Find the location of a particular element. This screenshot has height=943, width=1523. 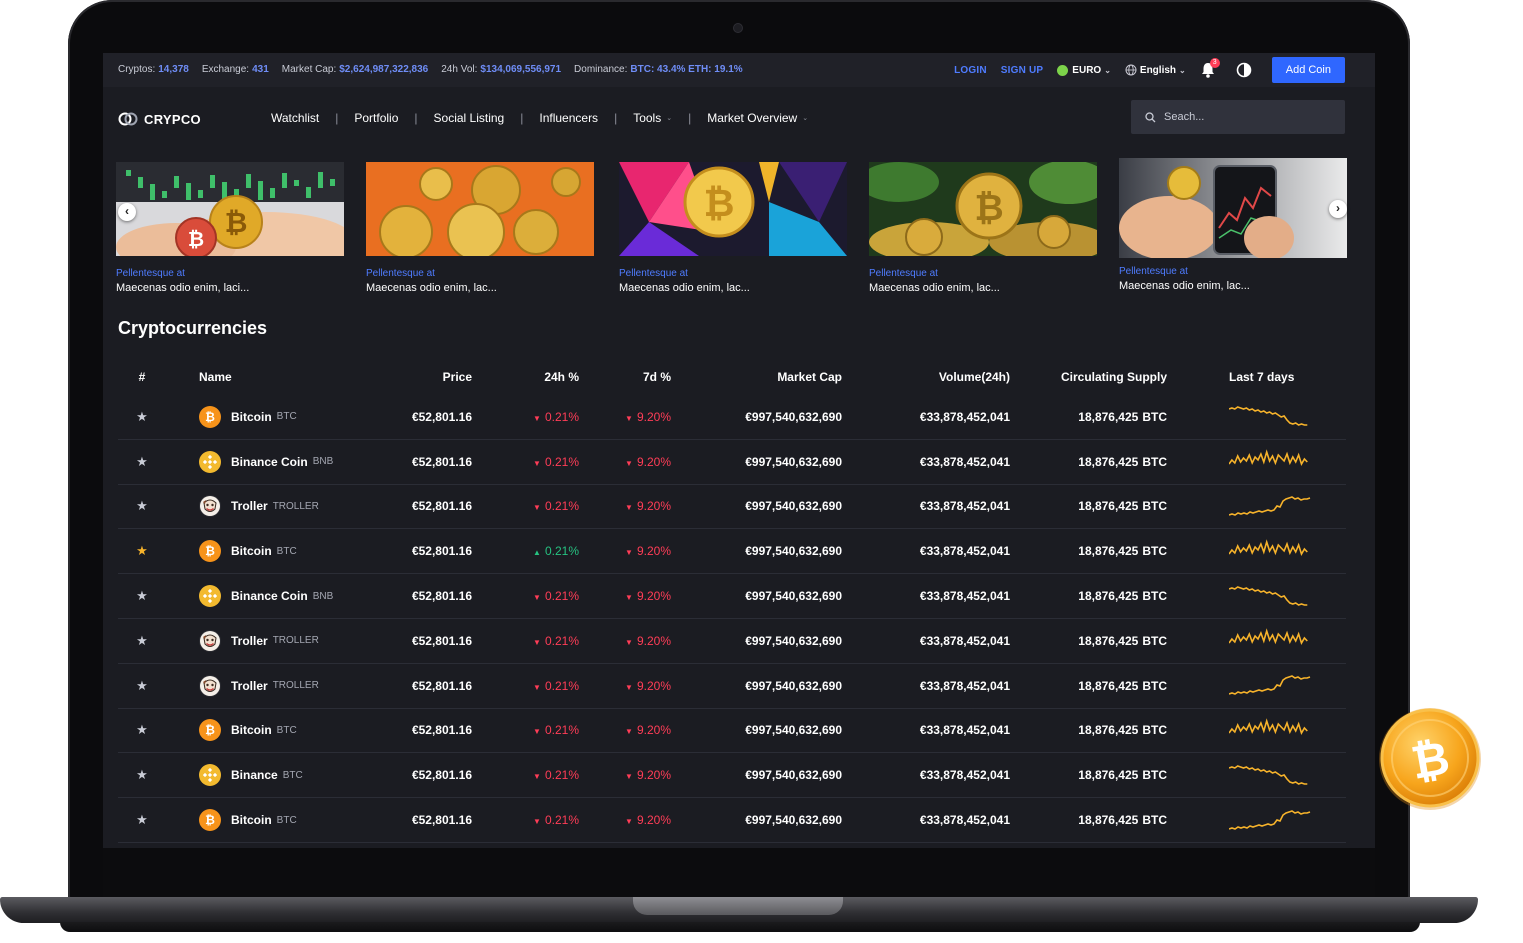

login-link: LOGIN is located at coordinates (970, 70).